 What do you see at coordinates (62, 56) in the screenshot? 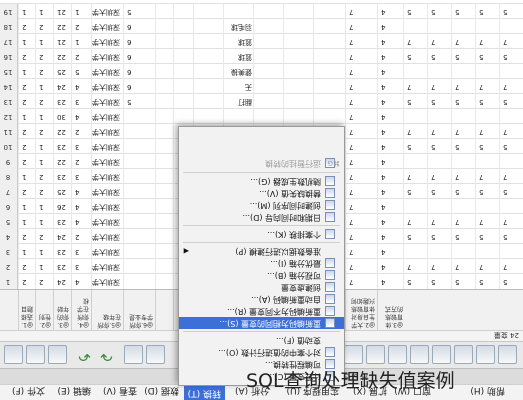
I see `table-cell: 22` at bounding box center [62, 56].